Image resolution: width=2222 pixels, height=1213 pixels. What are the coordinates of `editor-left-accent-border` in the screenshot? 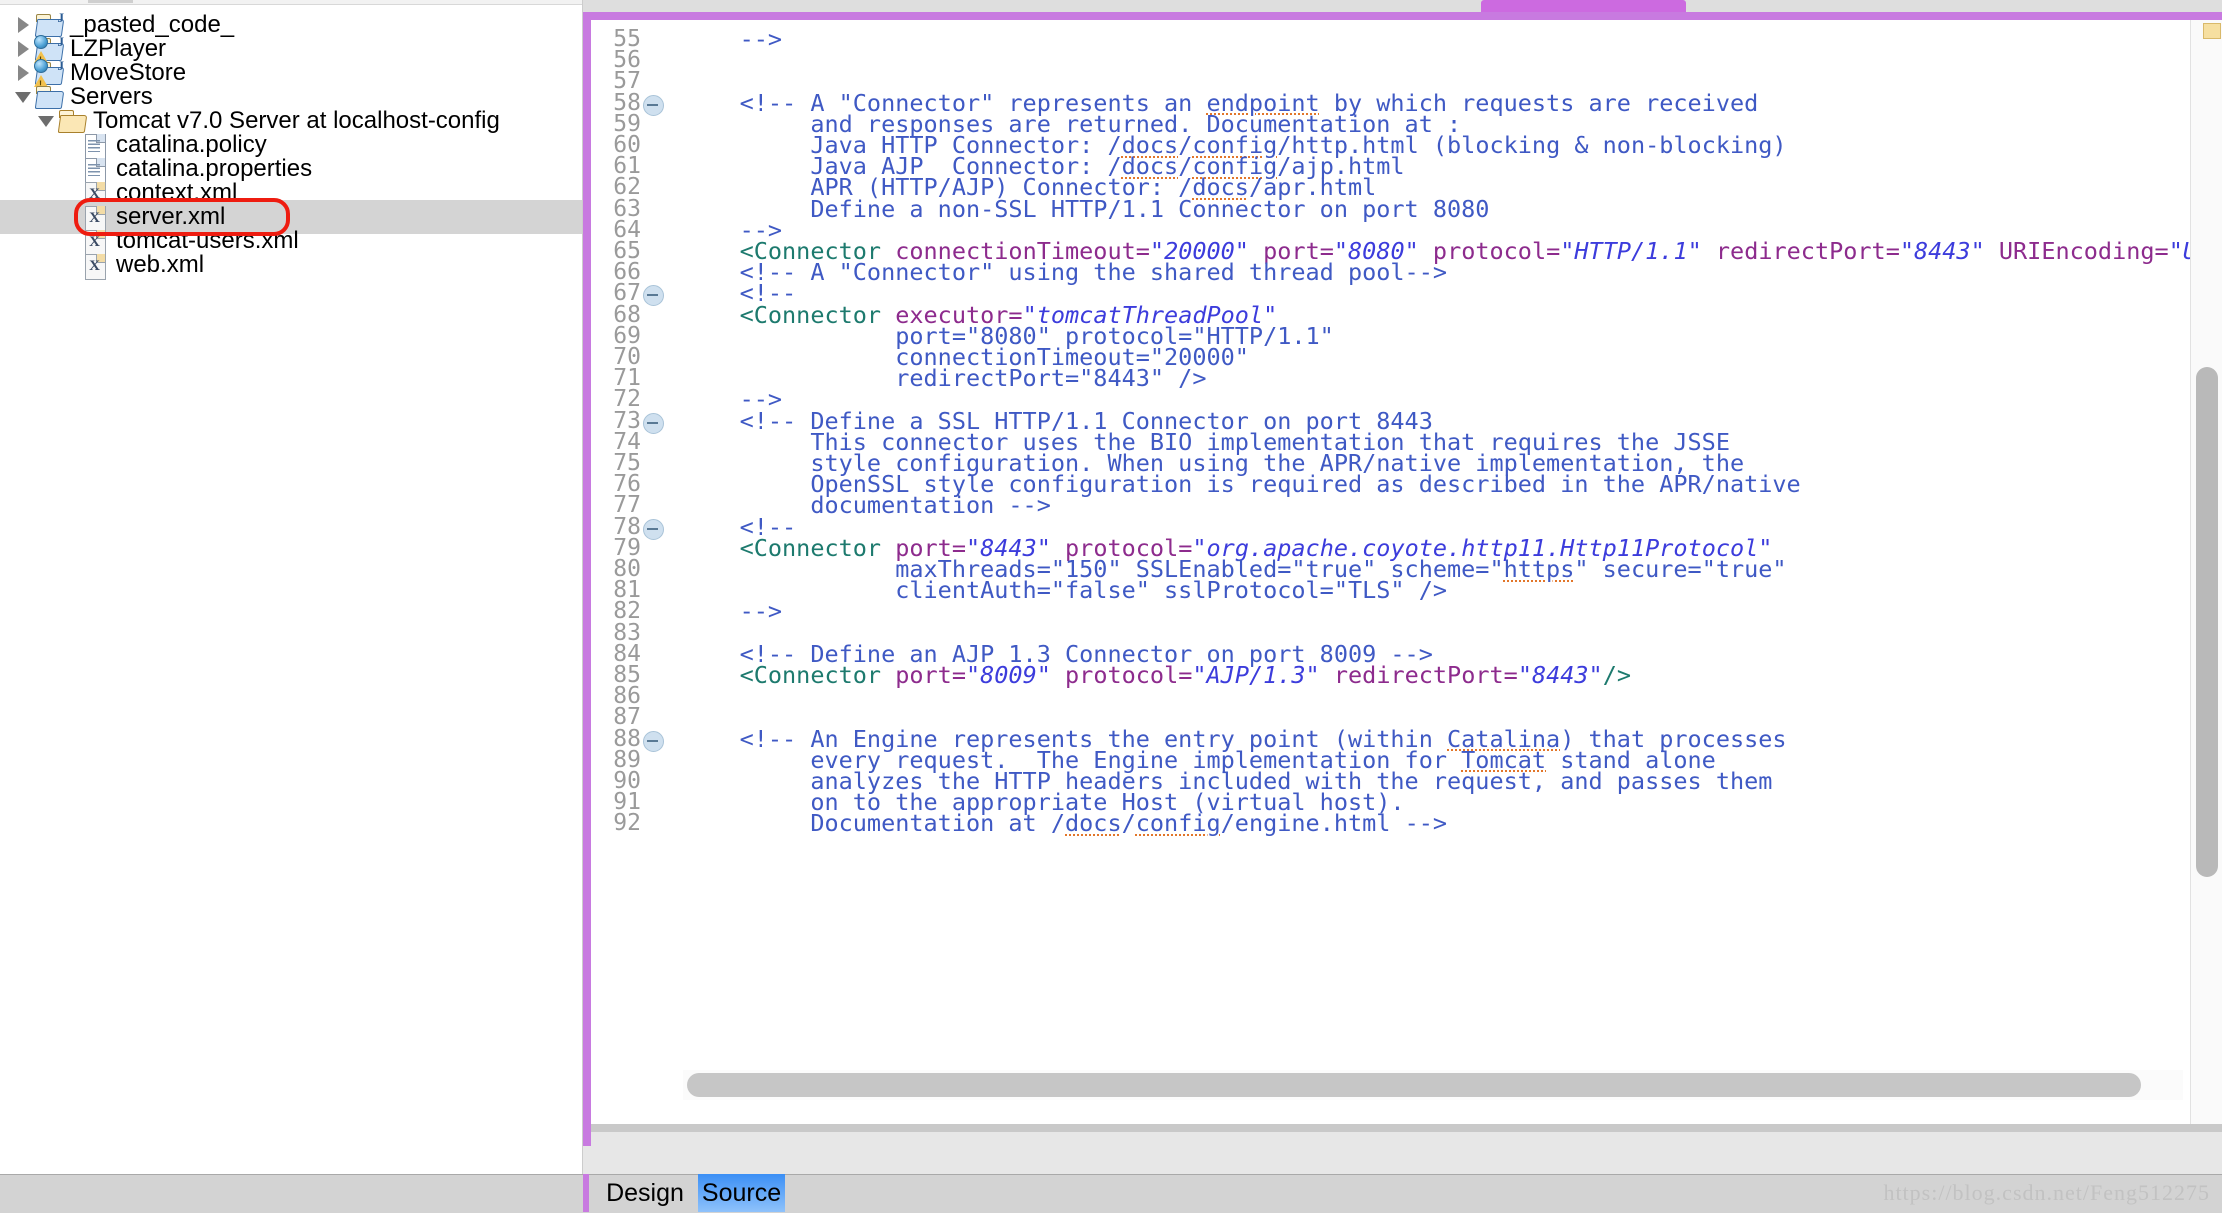 It's located at (587, 579).